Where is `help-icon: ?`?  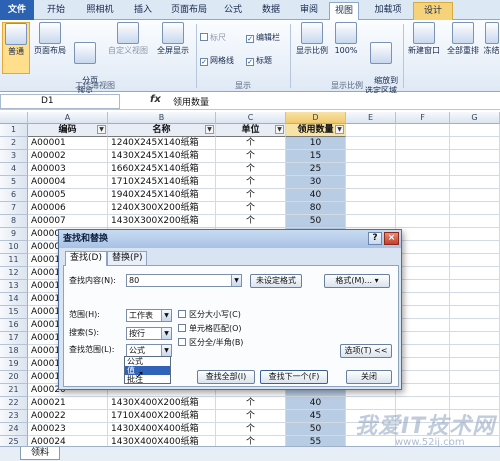
help-icon: ? is located at coordinates (375, 238).